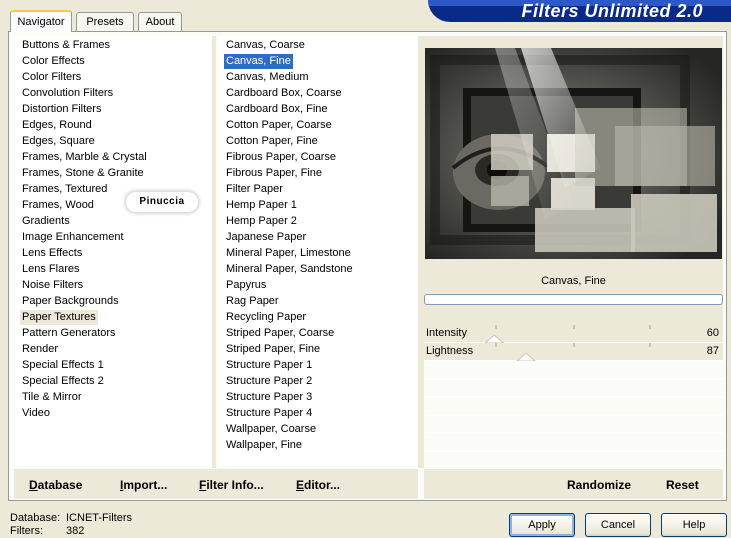 This screenshot has width=731, height=538. Describe the element at coordinates (266, 237) in the screenshot. I see `filter-item: Japanese Paper` at that location.